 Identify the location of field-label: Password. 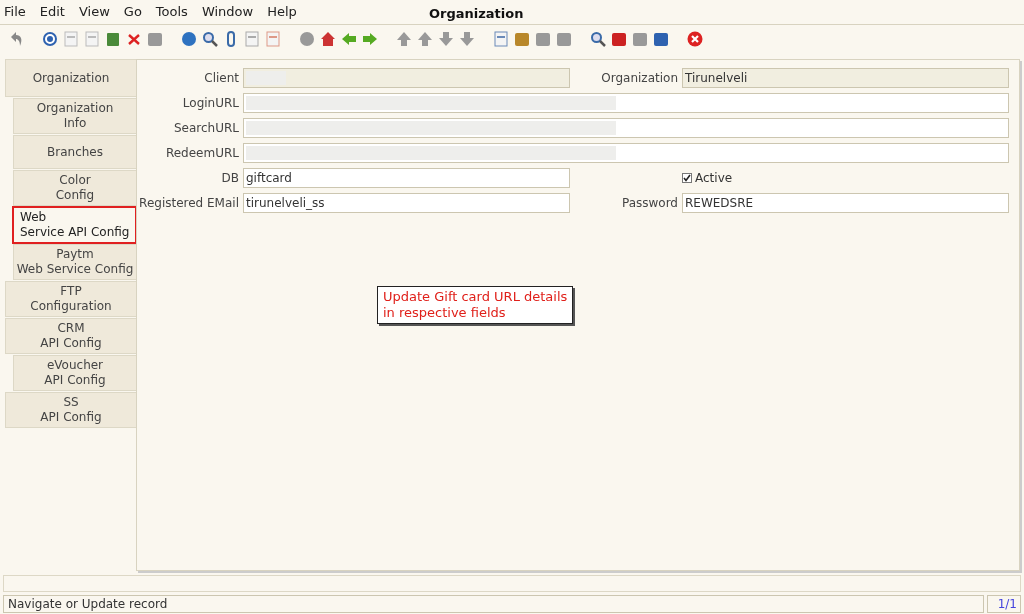
(649, 203).